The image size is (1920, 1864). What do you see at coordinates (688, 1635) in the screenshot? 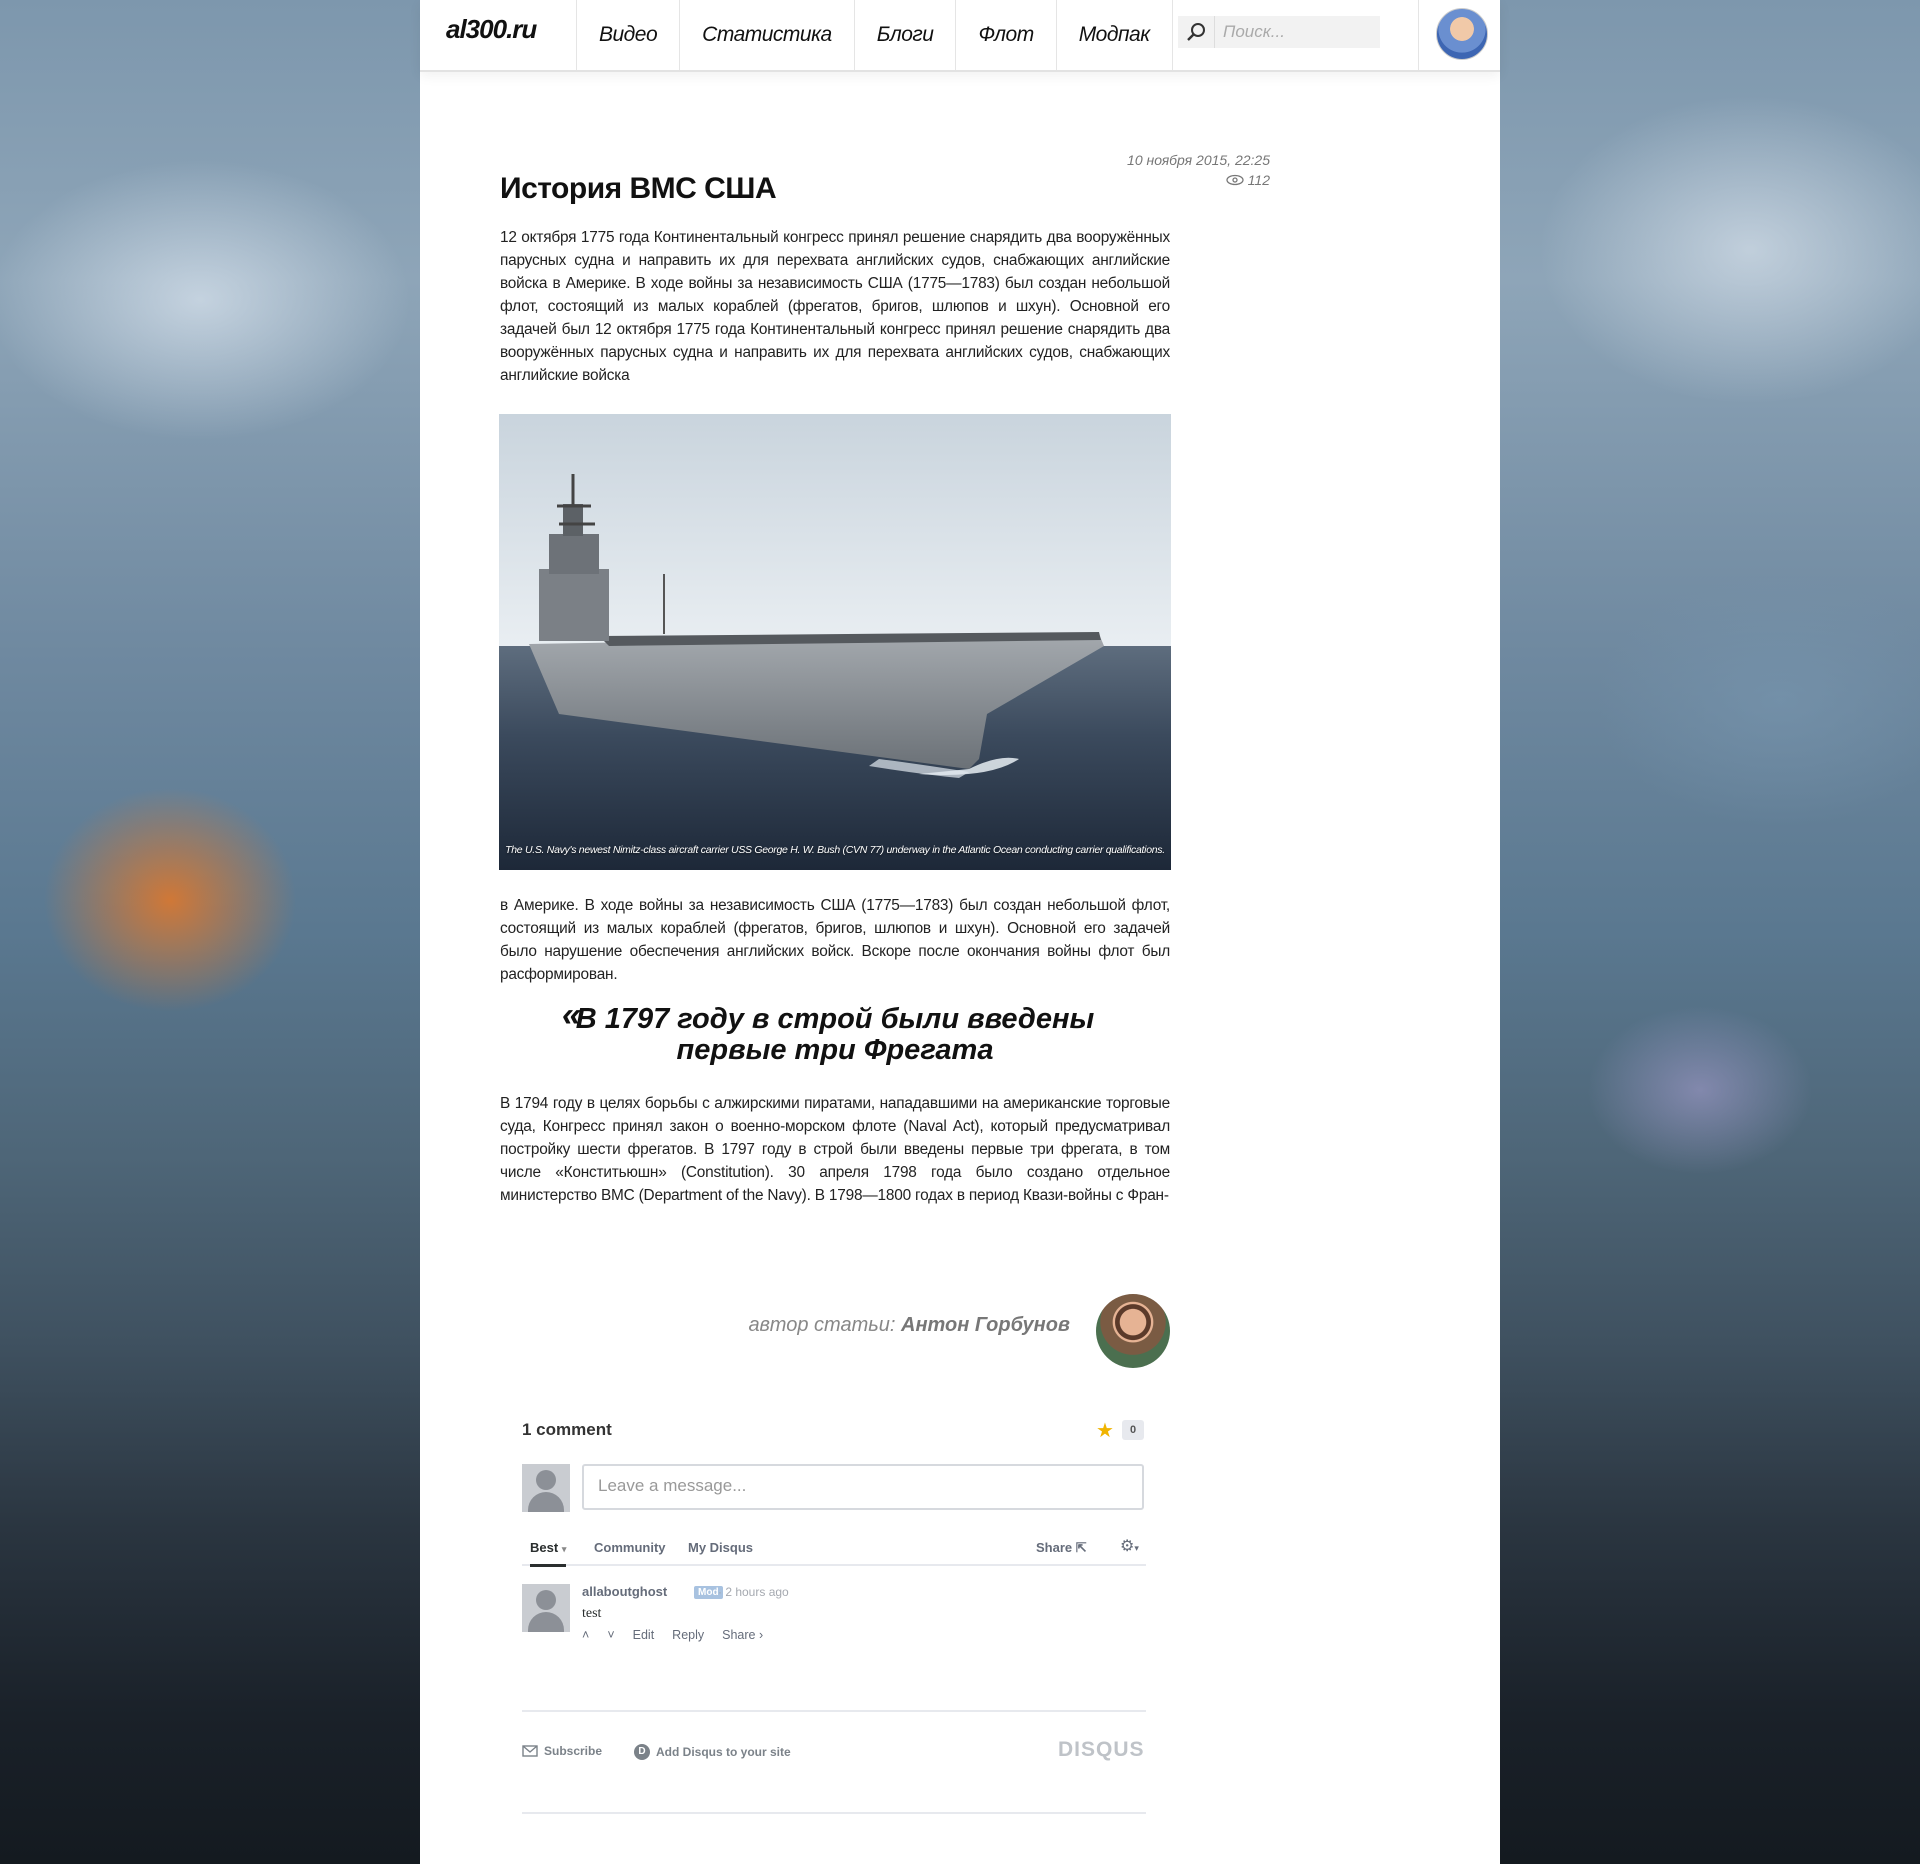
I see `reply-link: Reply` at bounding box center [688, 1635].